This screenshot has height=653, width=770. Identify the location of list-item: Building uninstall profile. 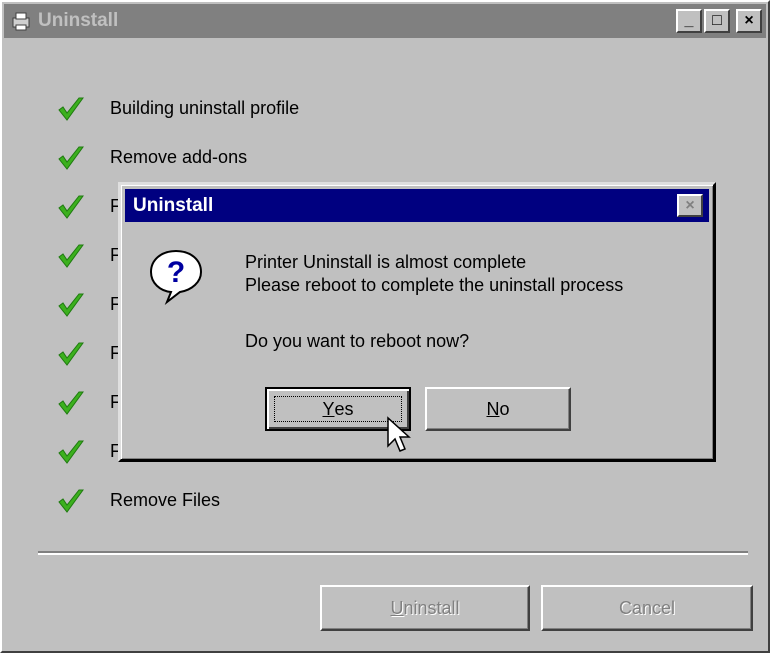
(176, 108).